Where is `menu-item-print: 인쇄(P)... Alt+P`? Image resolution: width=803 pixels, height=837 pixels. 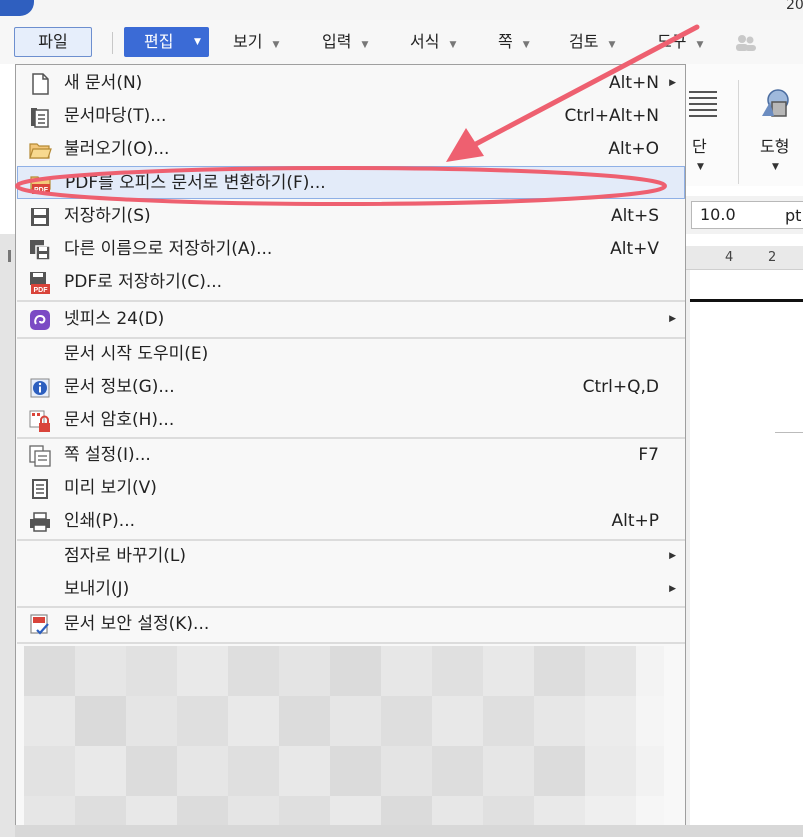 menu-item-print: 인쇄(P)... Alt+P is located at coordinates (351, 521).